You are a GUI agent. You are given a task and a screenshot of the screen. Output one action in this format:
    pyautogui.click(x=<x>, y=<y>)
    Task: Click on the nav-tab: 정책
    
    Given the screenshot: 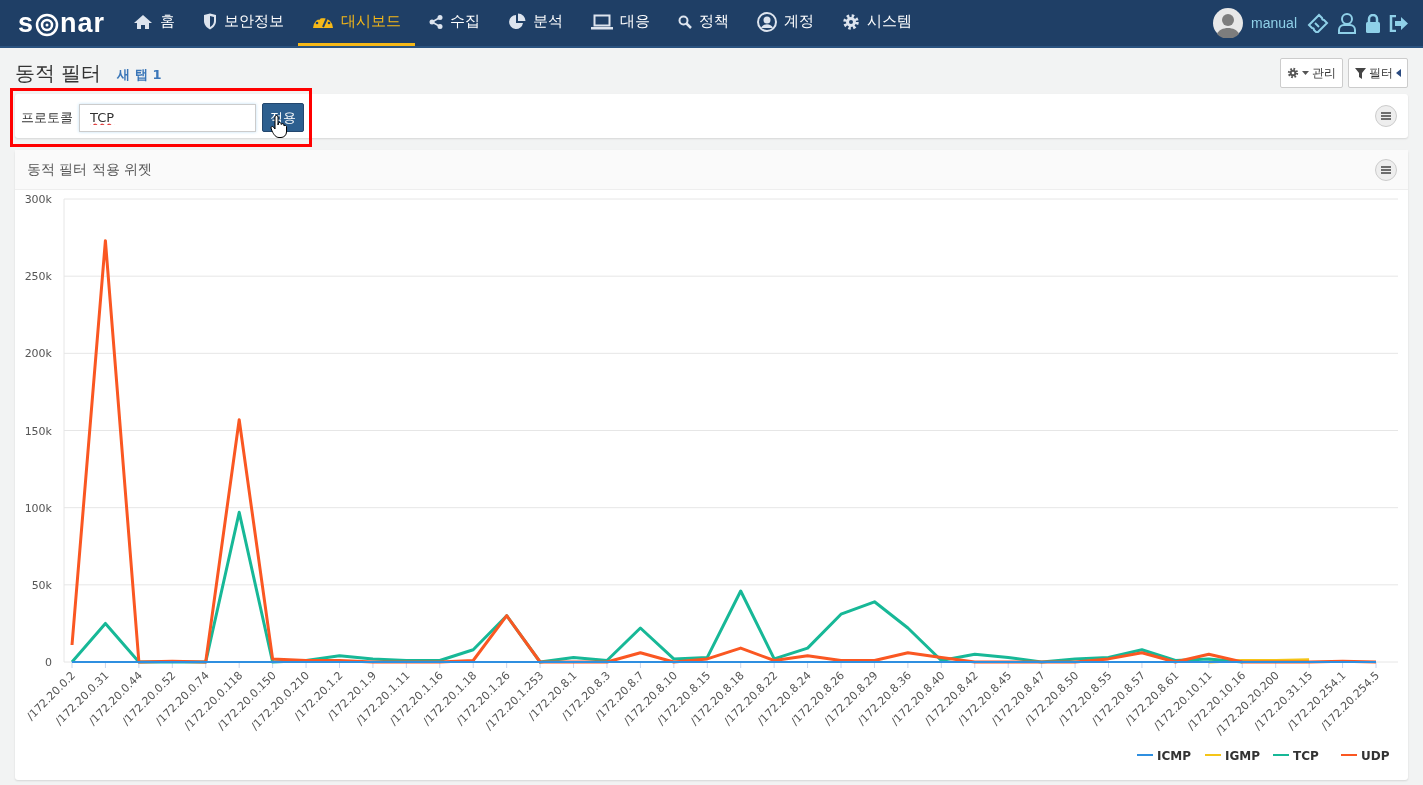 What is the action you would take?
    pyautogui.click(x=704, y=23)
    